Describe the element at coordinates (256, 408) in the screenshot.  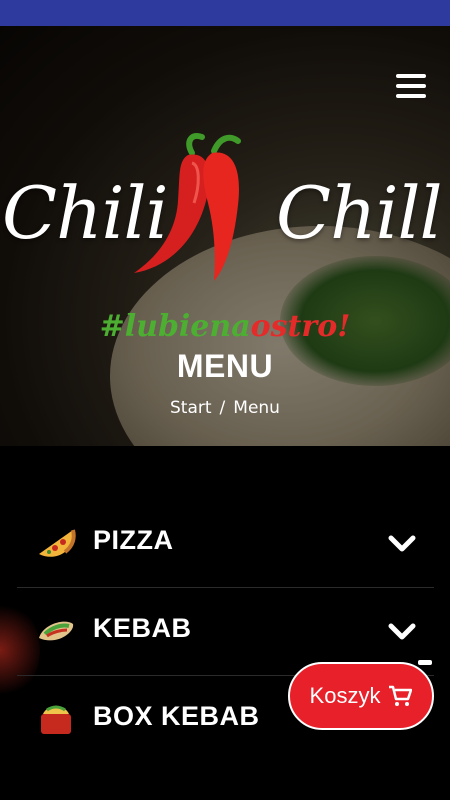
I see `breadcrumb-current: Menu` at that location.